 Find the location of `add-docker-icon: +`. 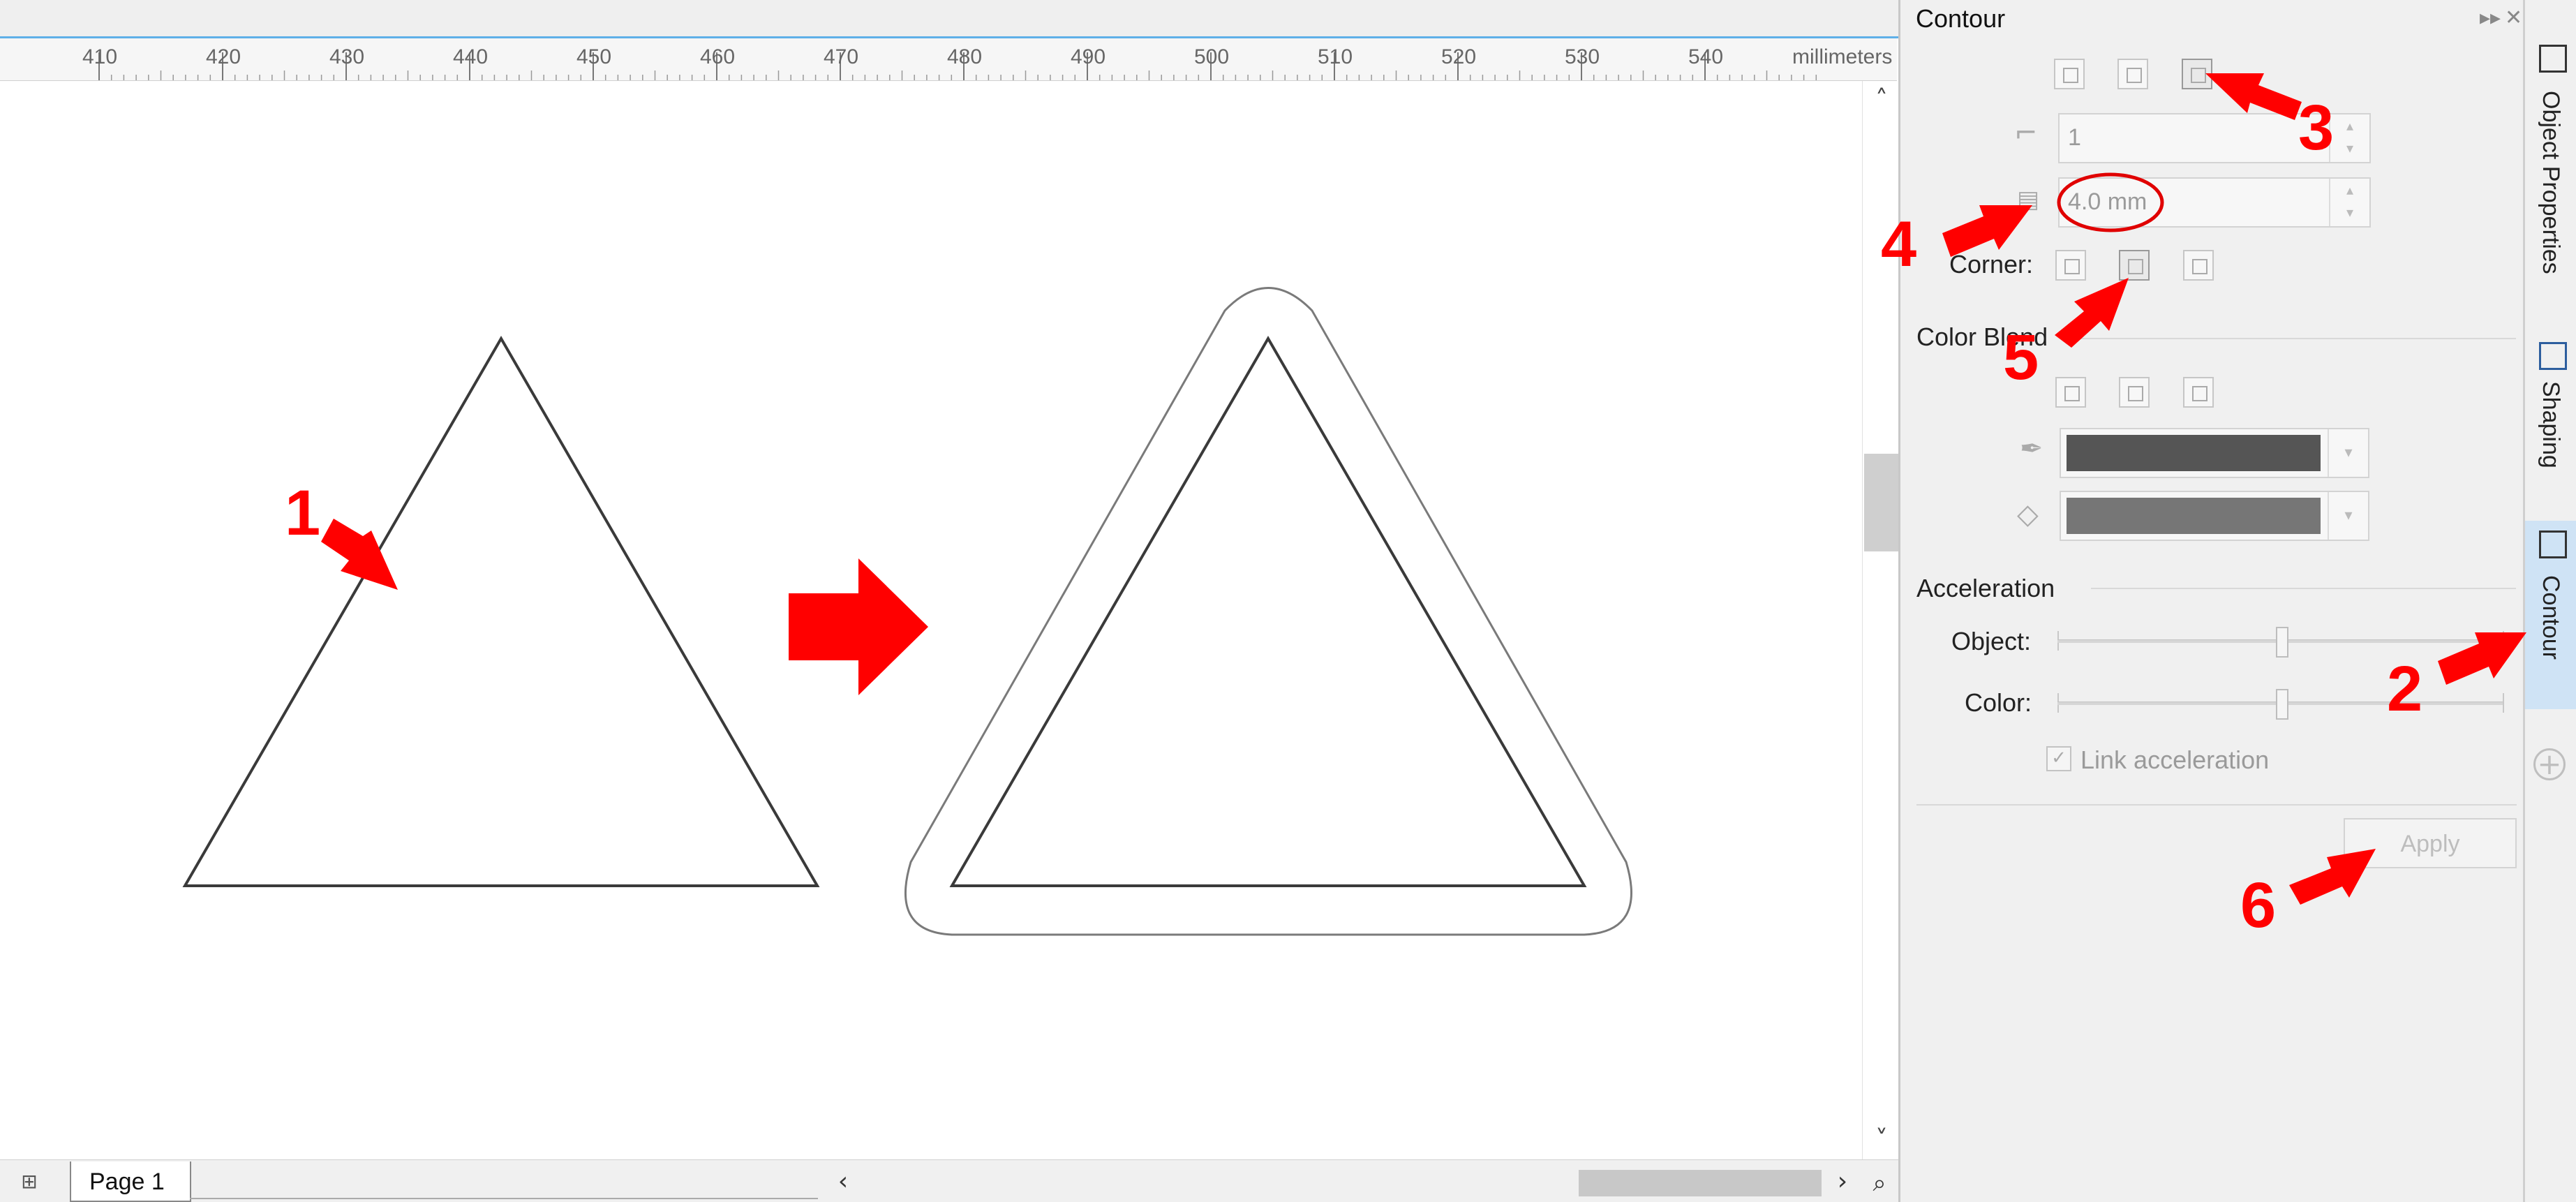

add-docker-icon: + is located at coordinates (2549, 764).